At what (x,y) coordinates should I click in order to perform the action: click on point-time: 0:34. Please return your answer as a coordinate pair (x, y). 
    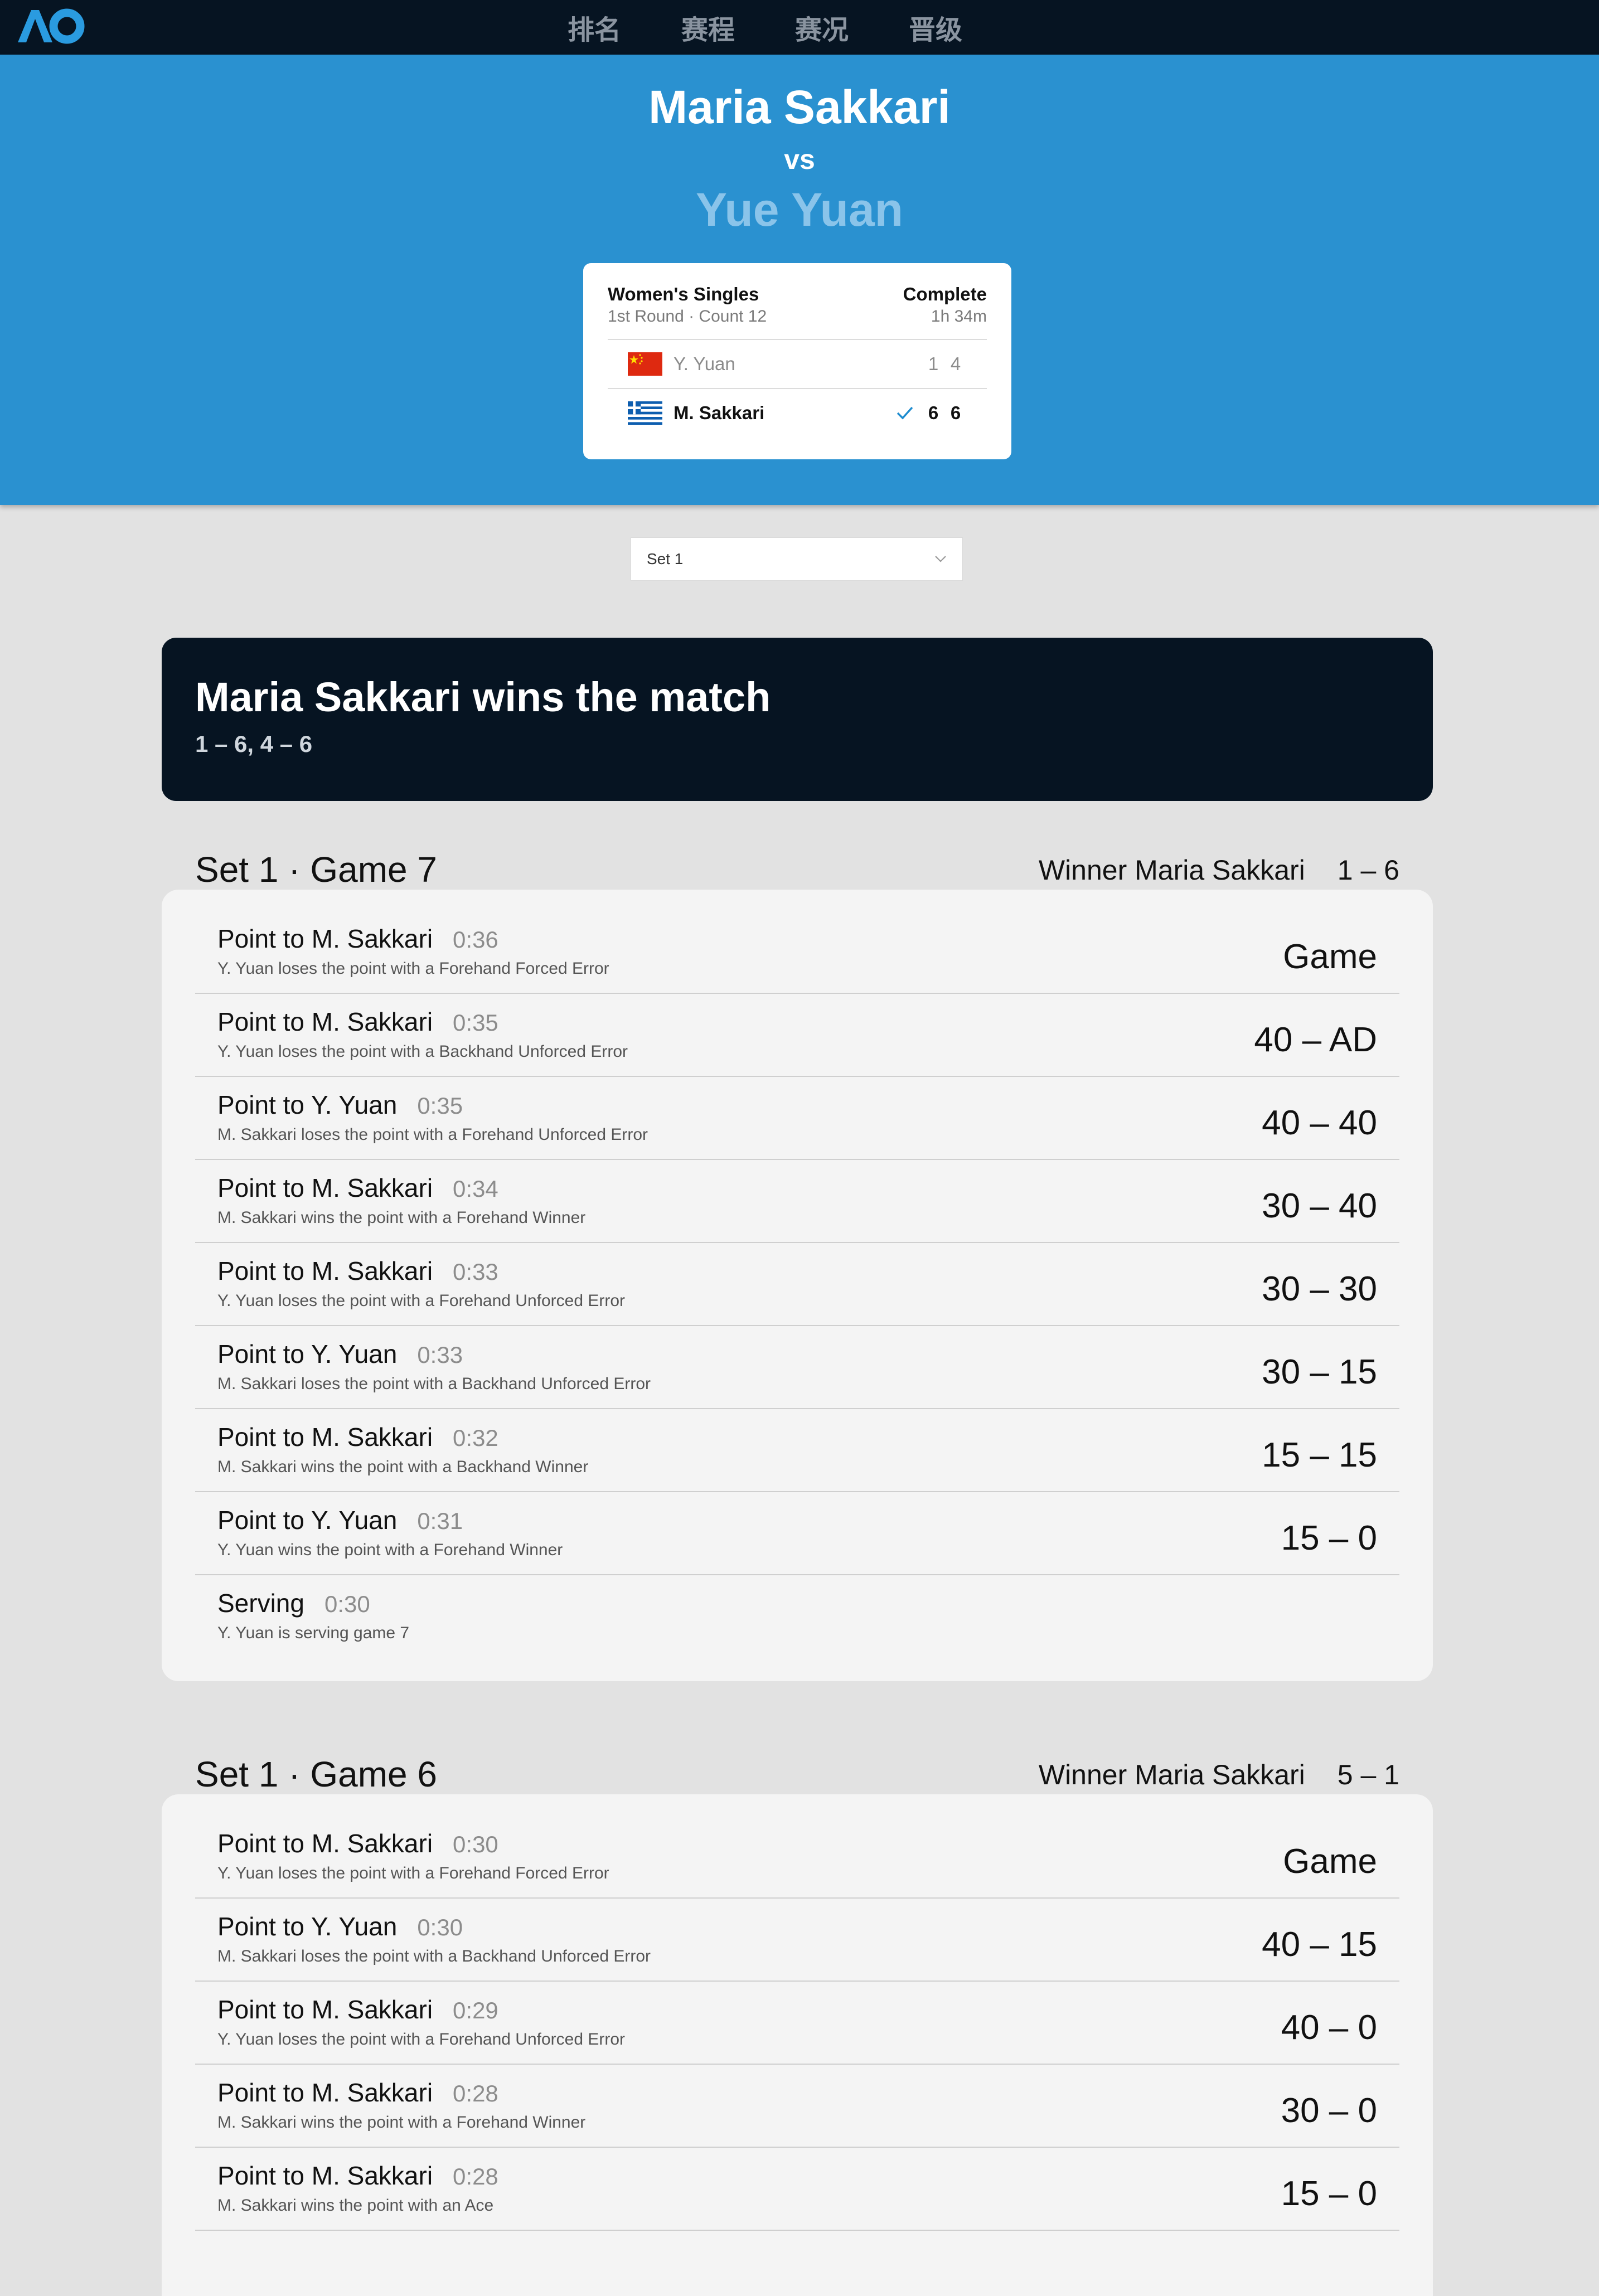
    Looking at the image, I should click on (476, 1189).